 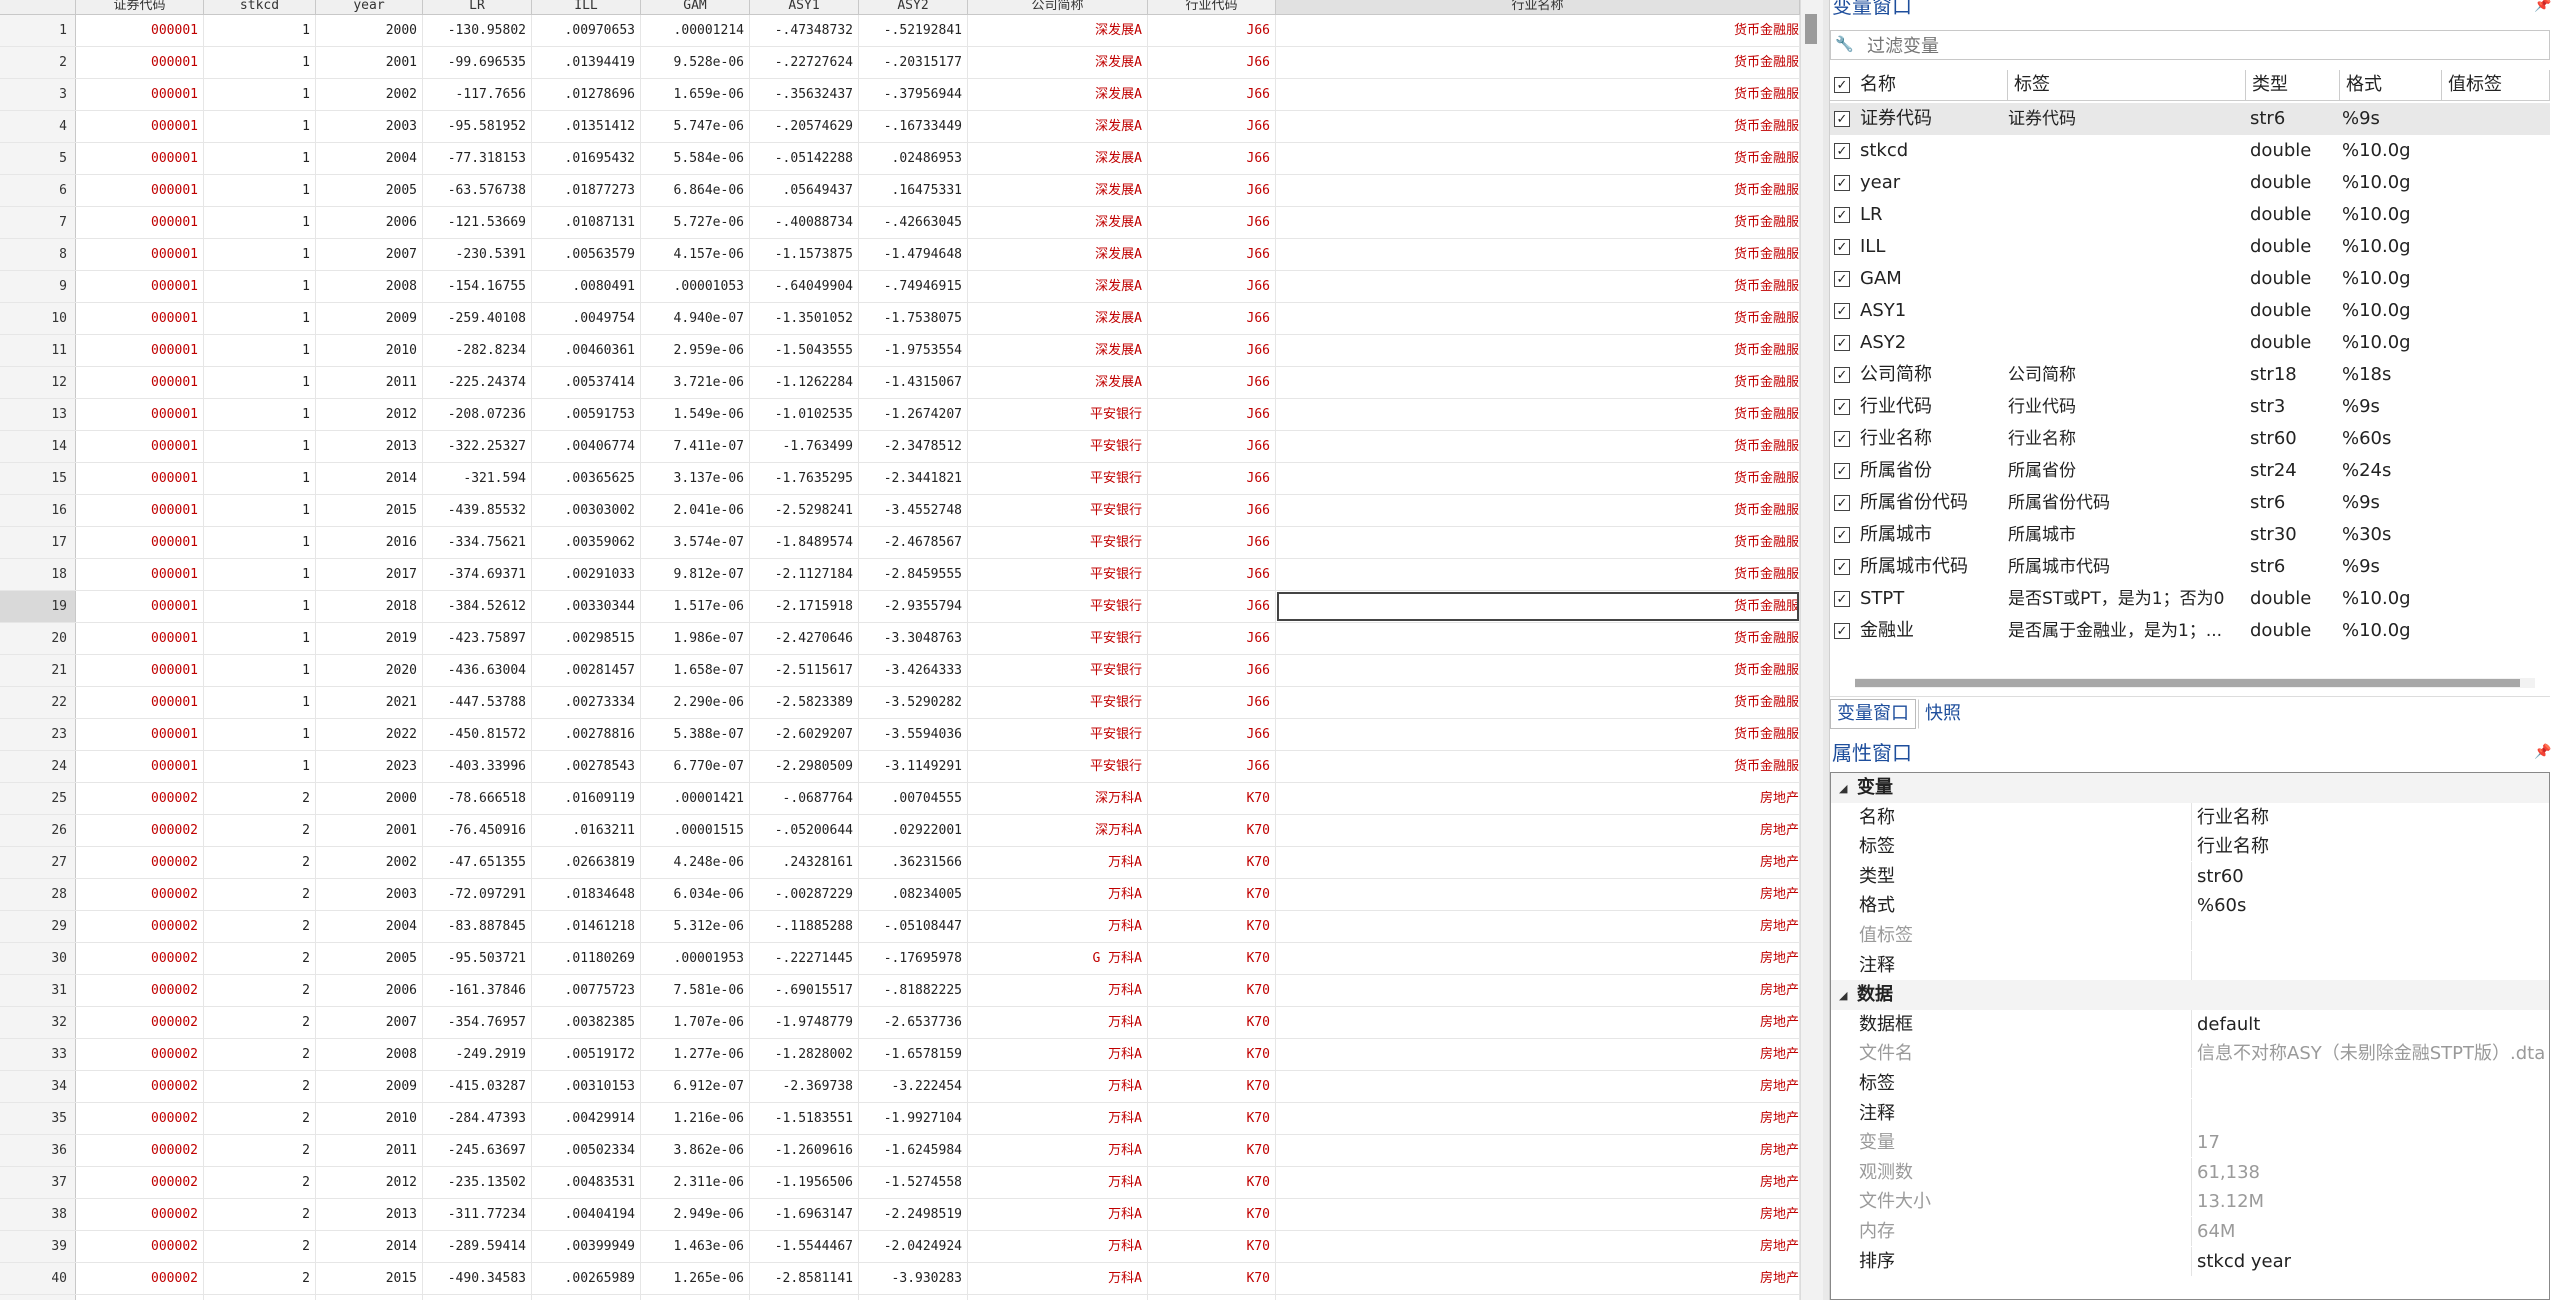 What do you see at coordinates (477, 510) in the screenshot?
I see `lr-cell: -439.85532` at bounding box center [477, 510].